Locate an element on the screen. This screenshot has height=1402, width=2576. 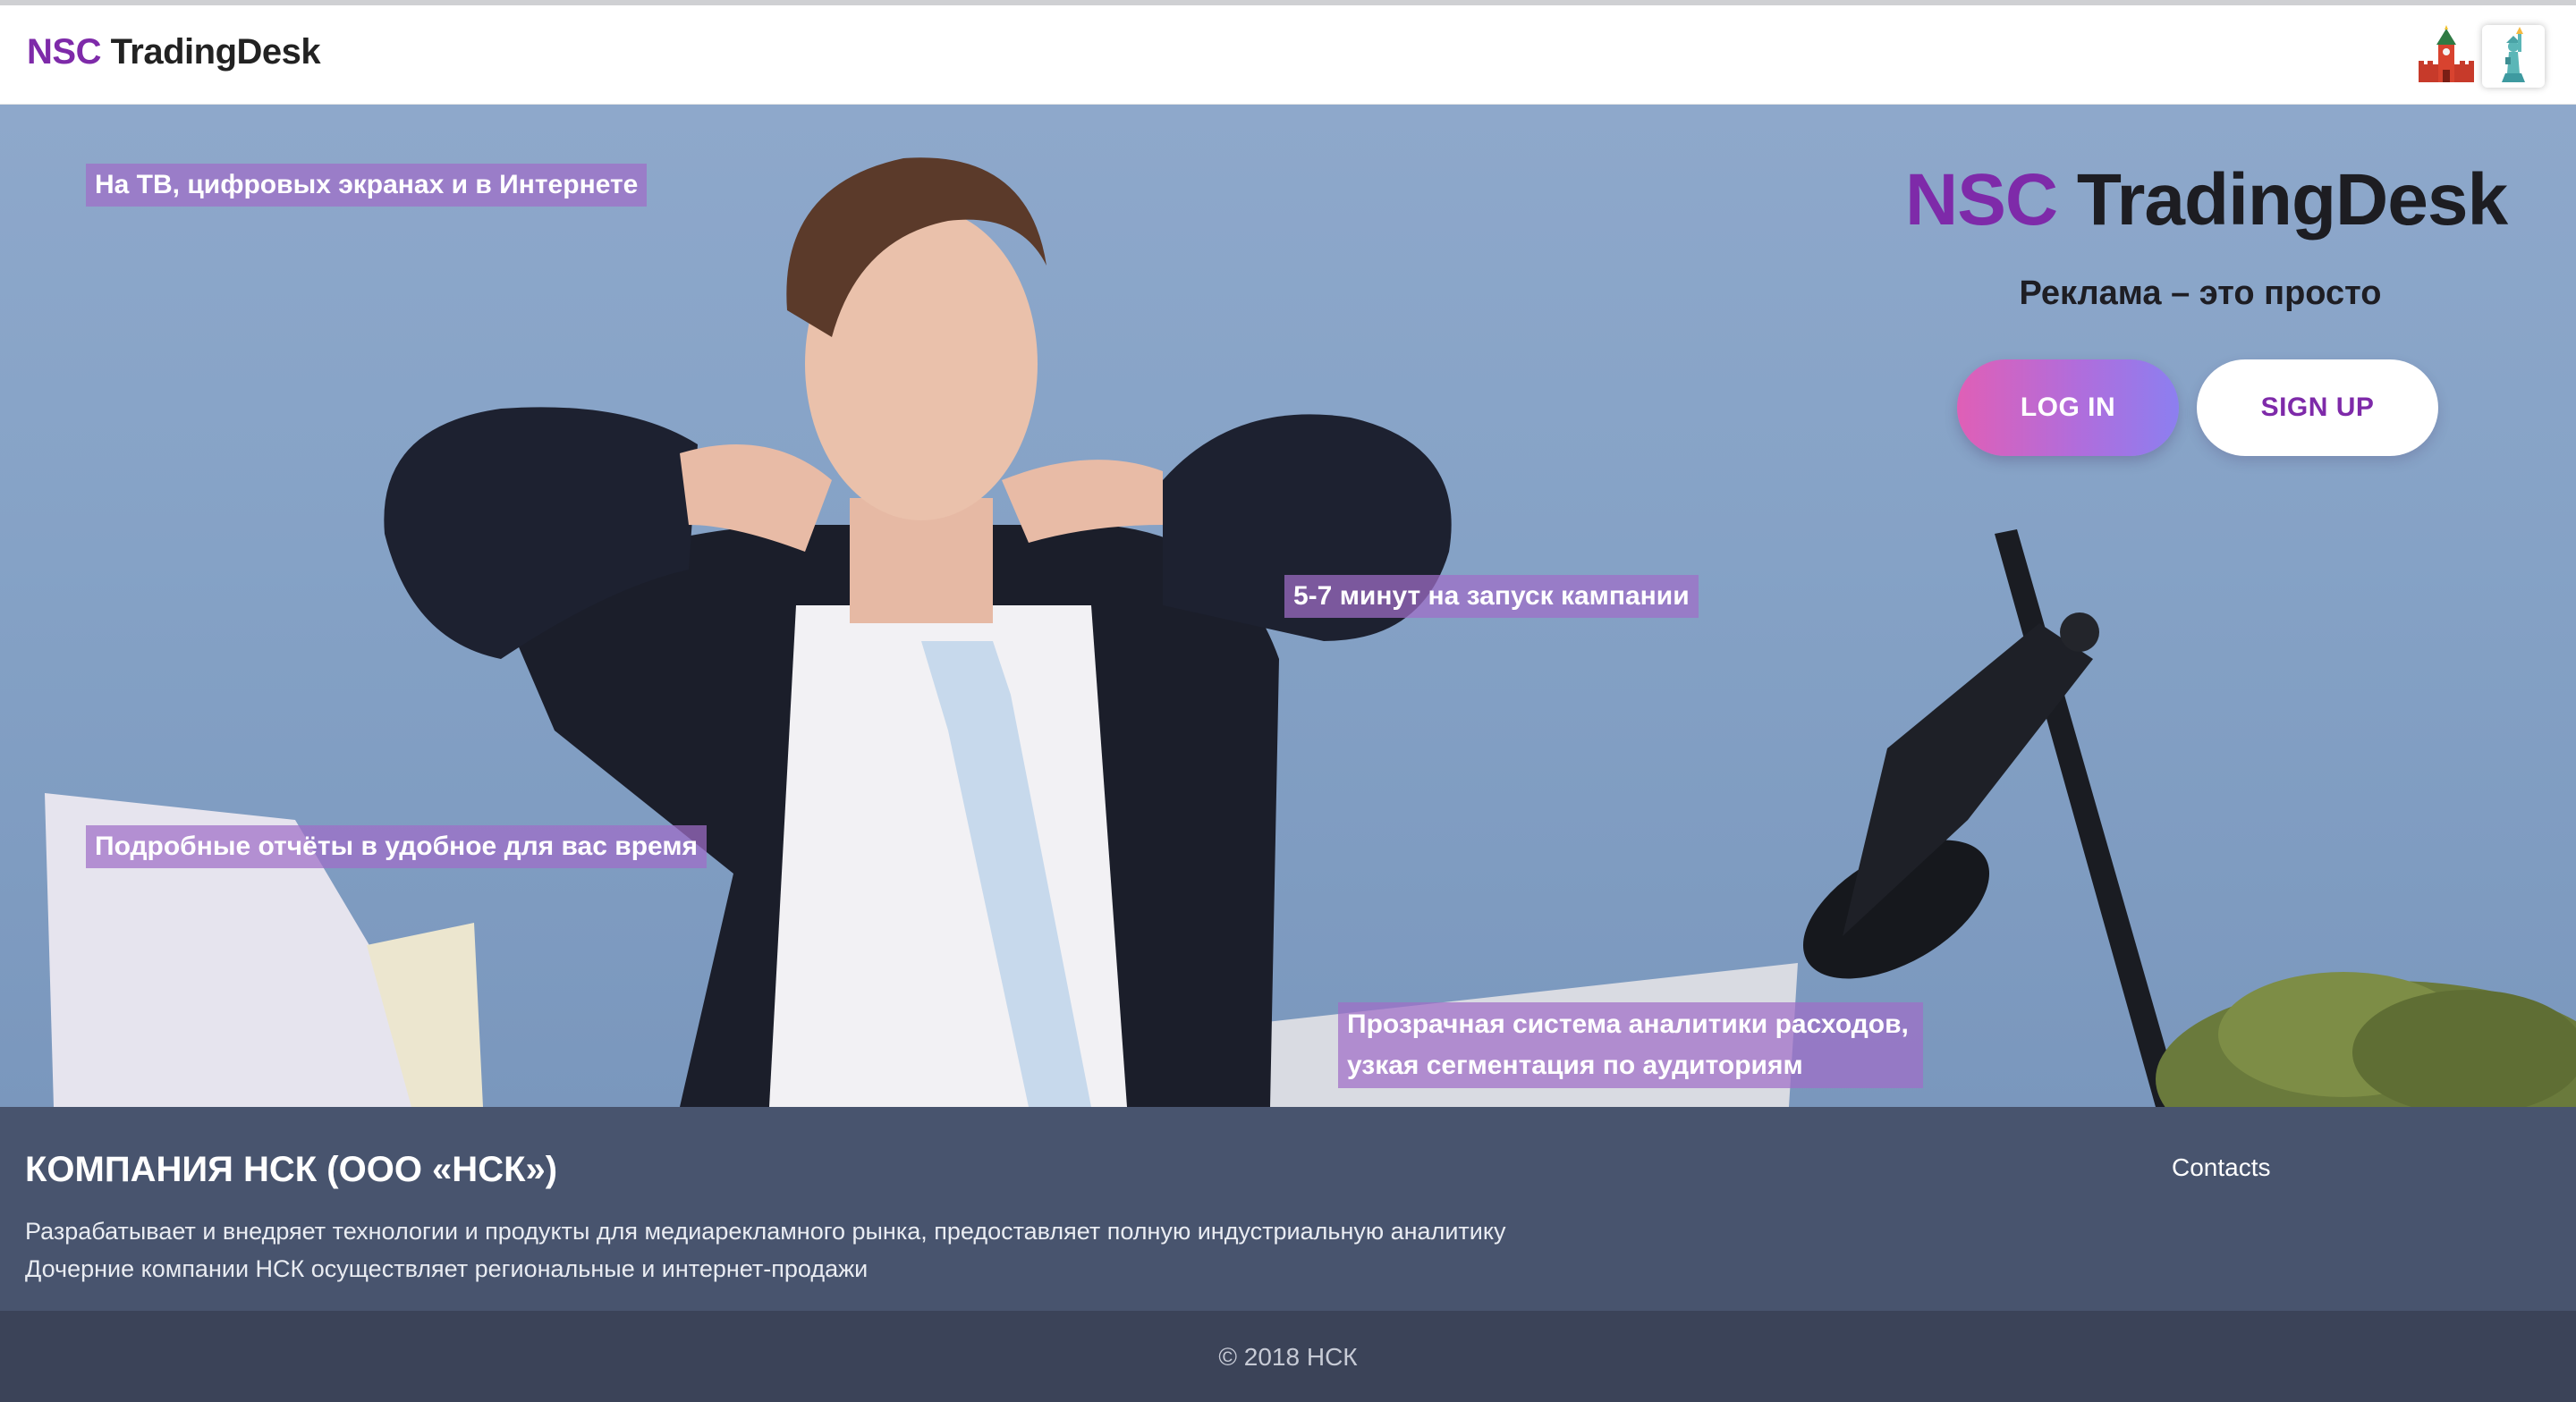
header-logo: NSC TradingDesk is located at coordinates (174, 52).